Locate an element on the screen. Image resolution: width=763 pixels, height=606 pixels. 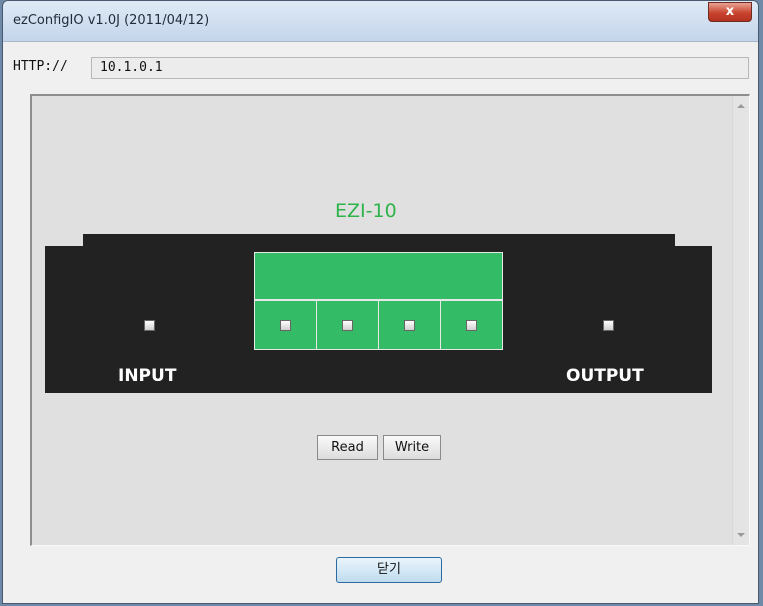
input-label: INPUT is located at coordinates (147, 376).